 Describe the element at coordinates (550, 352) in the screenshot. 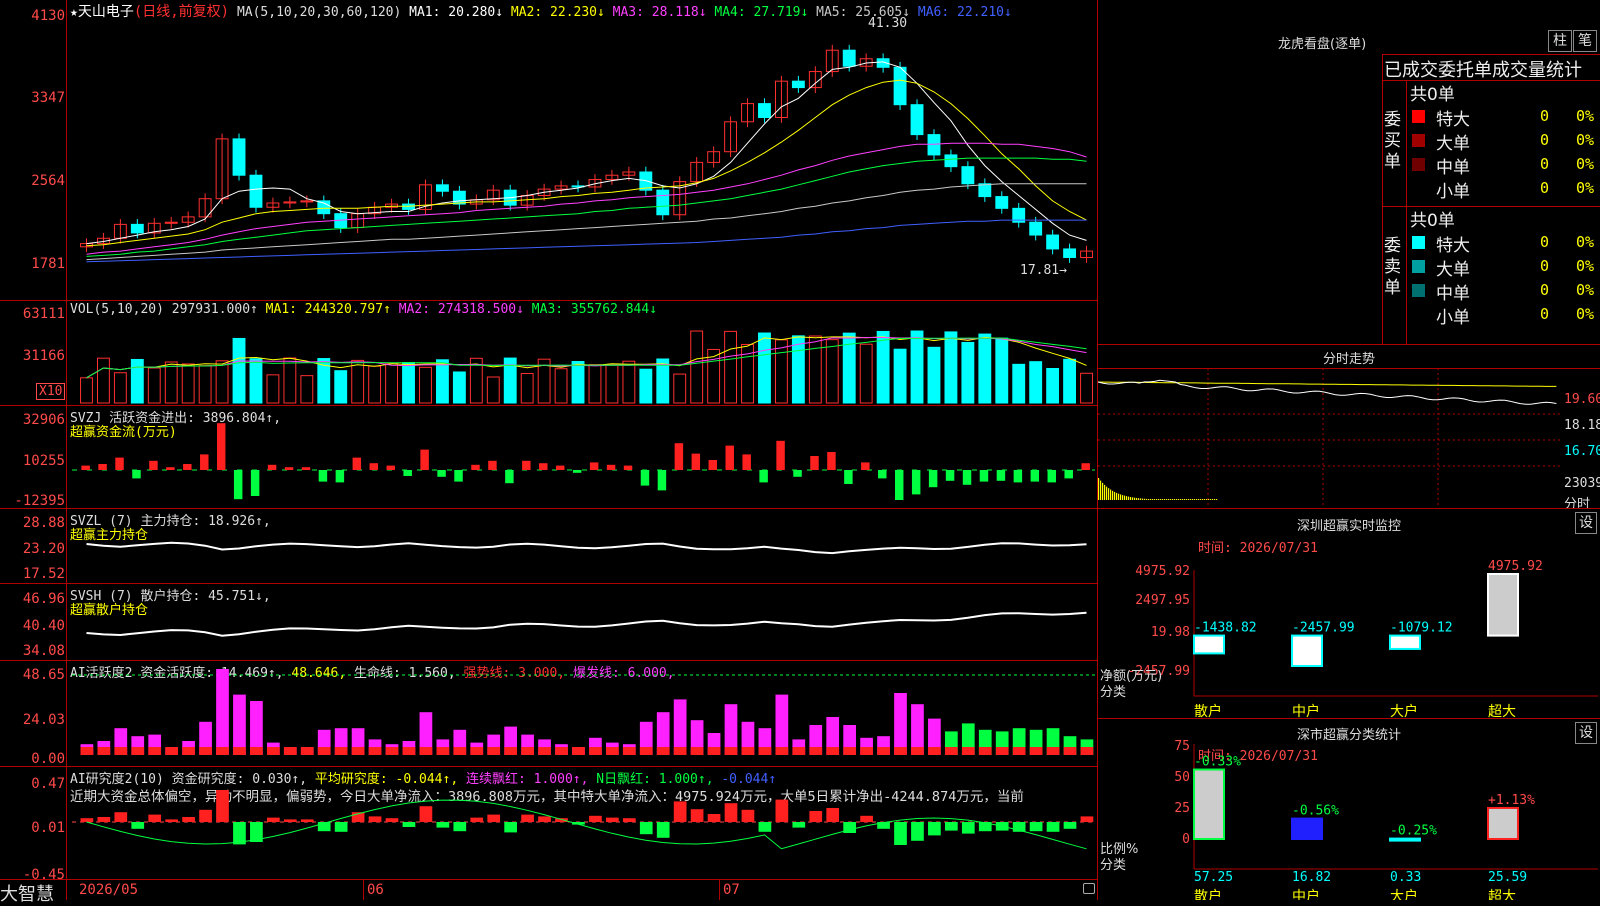

I see `volume-bar-chart` at that location.